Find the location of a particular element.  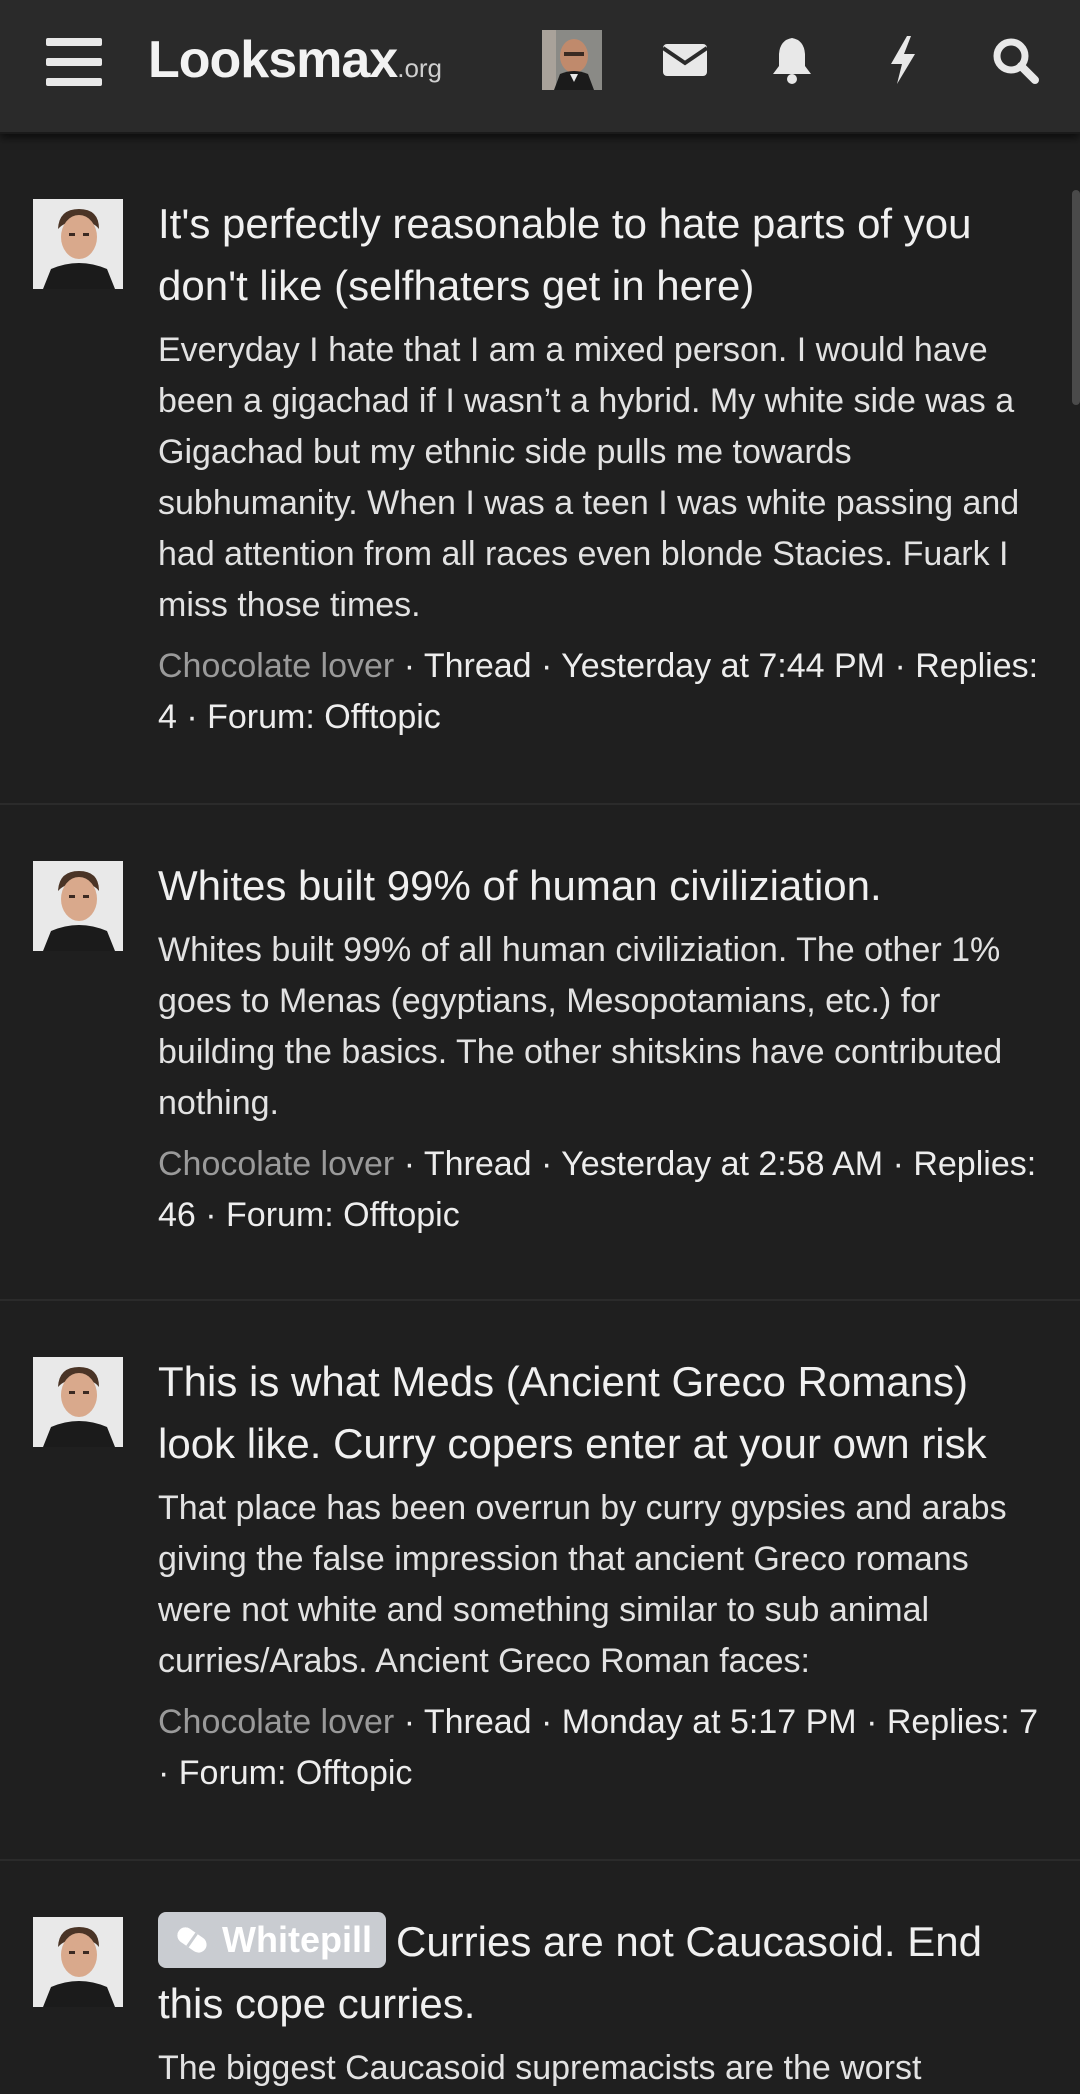

top-navigation-bar: Looksmax.org is located at coordinates (540, 67).